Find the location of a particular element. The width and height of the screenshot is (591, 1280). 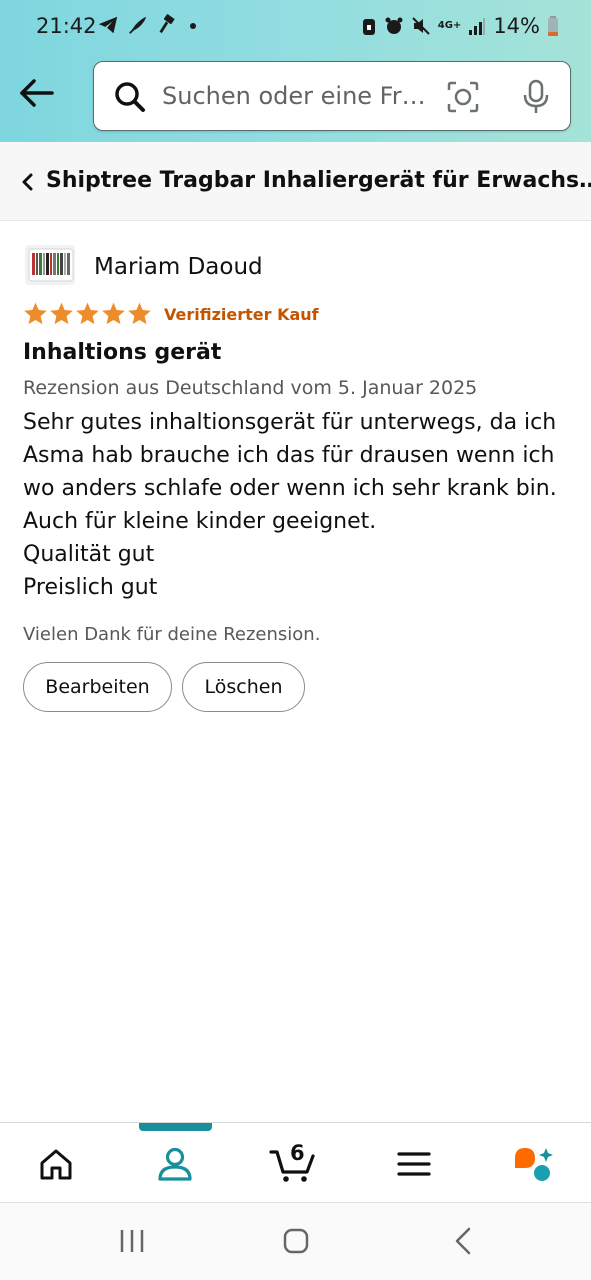

microphone-icon is located at coordinates (536, 97).